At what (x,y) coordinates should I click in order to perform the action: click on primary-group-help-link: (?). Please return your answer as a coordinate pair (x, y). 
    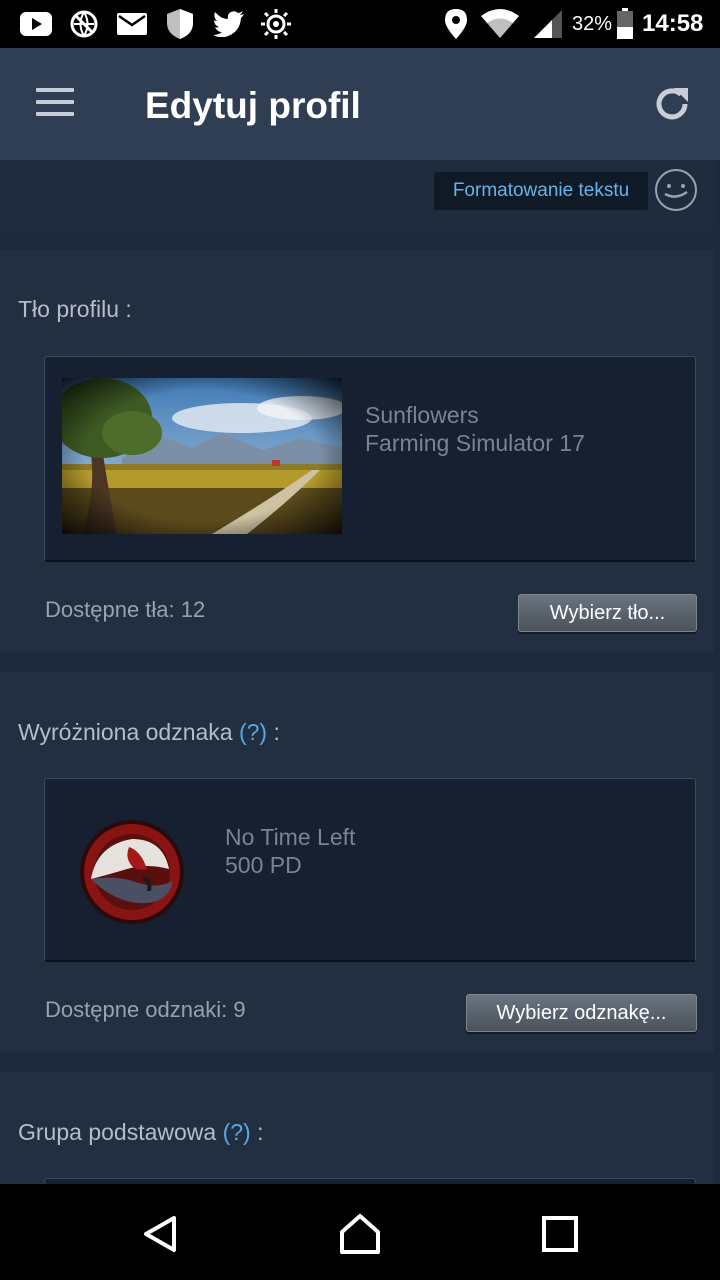
    Looking at the image, I should click on (237, 1132).